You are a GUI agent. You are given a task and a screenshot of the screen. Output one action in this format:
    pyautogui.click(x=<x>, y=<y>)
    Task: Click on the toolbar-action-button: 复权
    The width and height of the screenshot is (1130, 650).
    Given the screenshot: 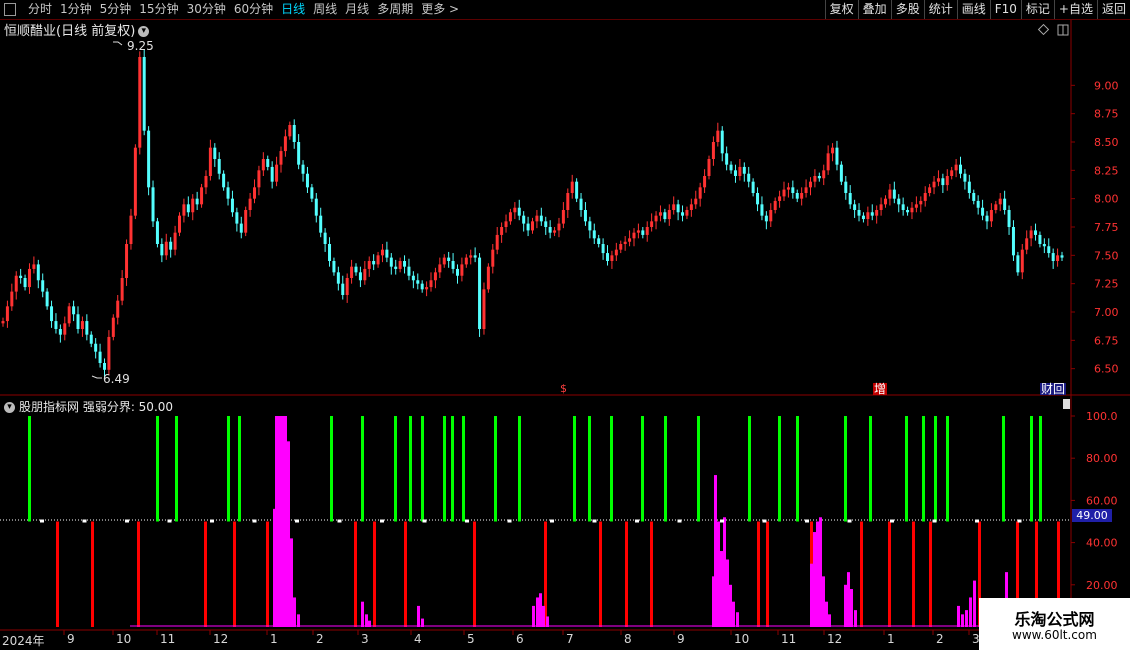 What is the action you would take?
    pyautogui.click(x=841, y=9)
    